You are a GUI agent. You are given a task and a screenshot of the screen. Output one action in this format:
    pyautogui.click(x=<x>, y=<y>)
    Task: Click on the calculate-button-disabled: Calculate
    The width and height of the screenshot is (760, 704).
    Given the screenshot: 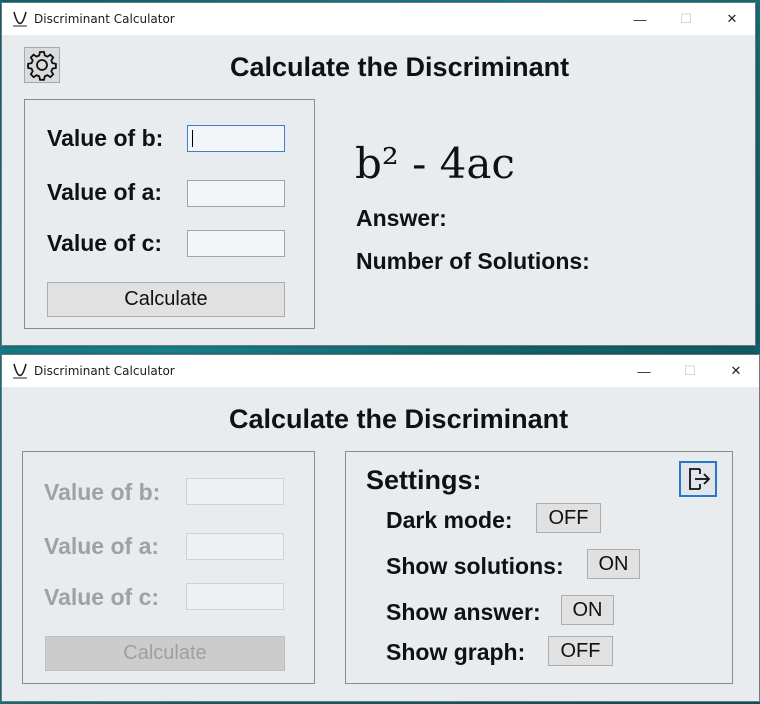 What is the action you would take?
    pyautogui.click(x=165, y=653)
    